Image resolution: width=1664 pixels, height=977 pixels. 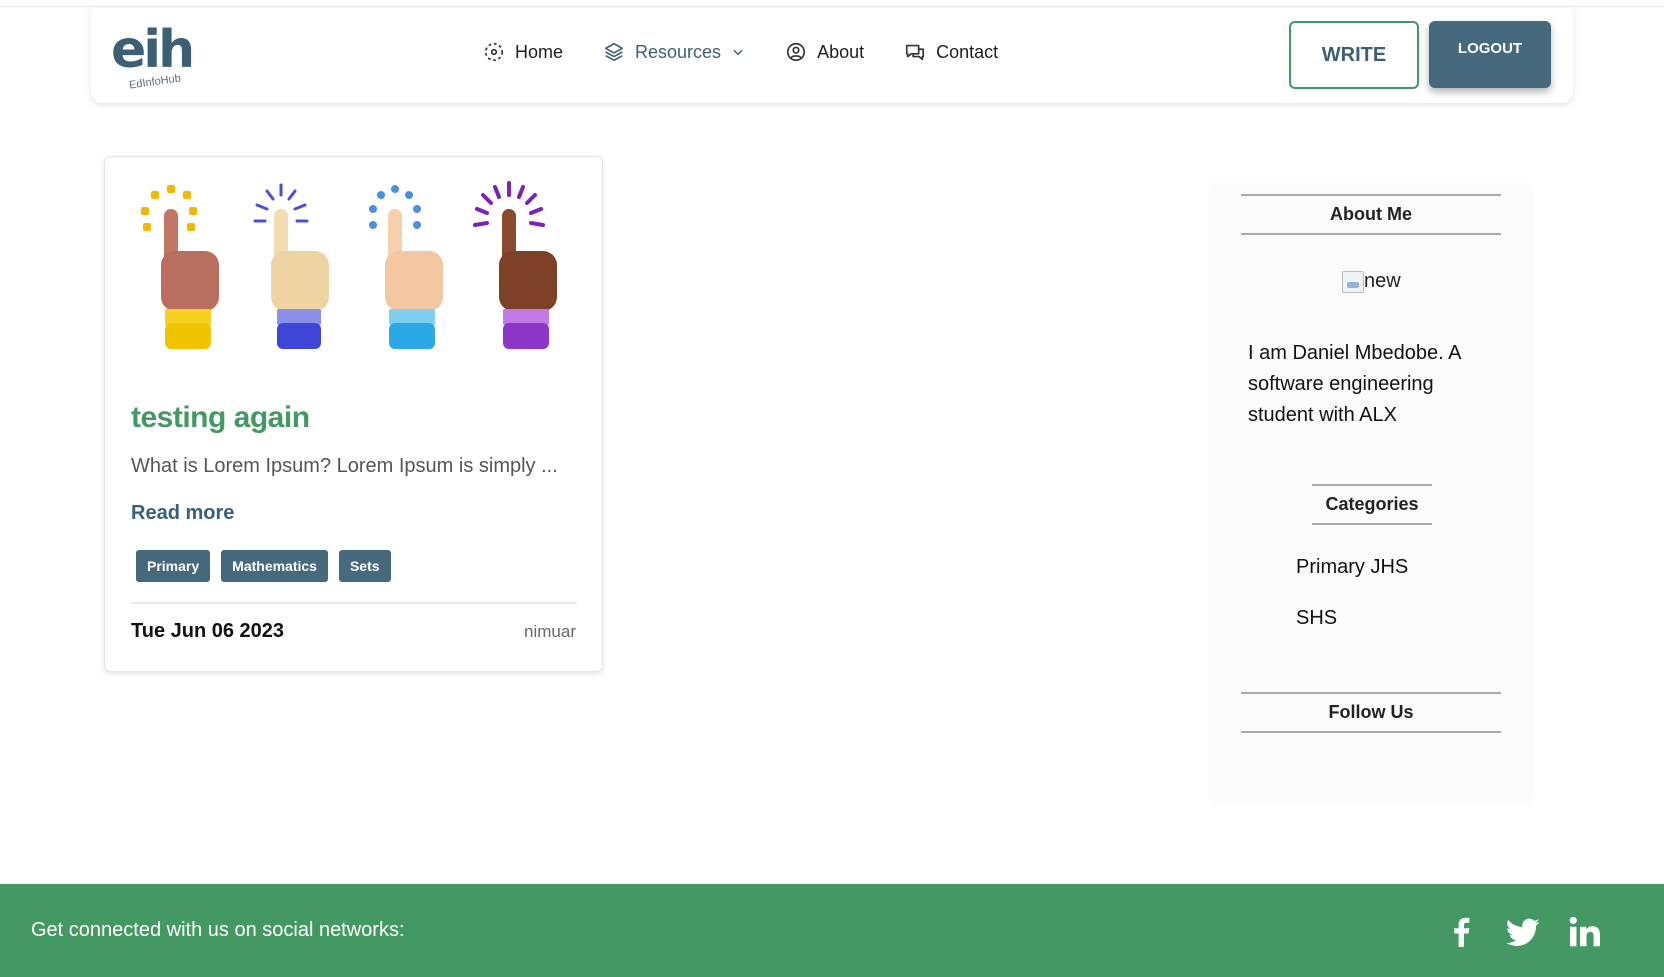 I want to click on nav-contact: Contact, so click(x=951, y=52).